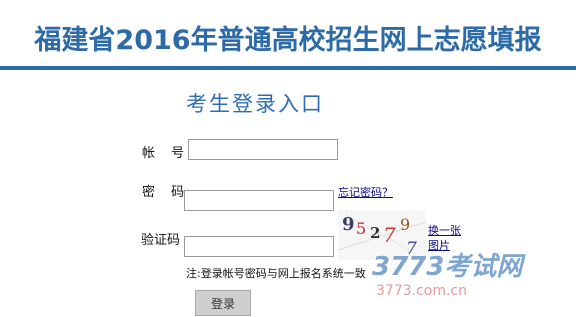 This screenshot has width=576, height=317. What do you see at coordinates (163, 192) in the screenshot?
I see `password-label: 密 码` at bounding box center [163, 192].